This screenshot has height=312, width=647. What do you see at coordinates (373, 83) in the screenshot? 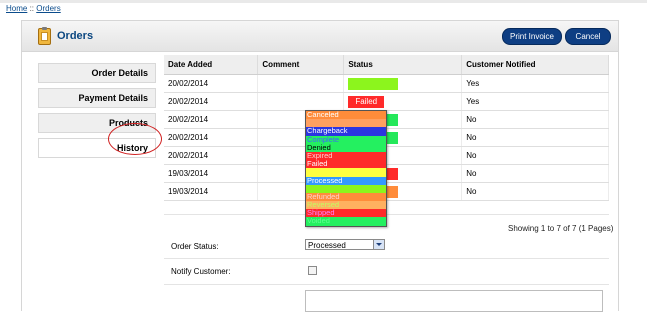
I see `status-badge` at bounding box center [373, 83].